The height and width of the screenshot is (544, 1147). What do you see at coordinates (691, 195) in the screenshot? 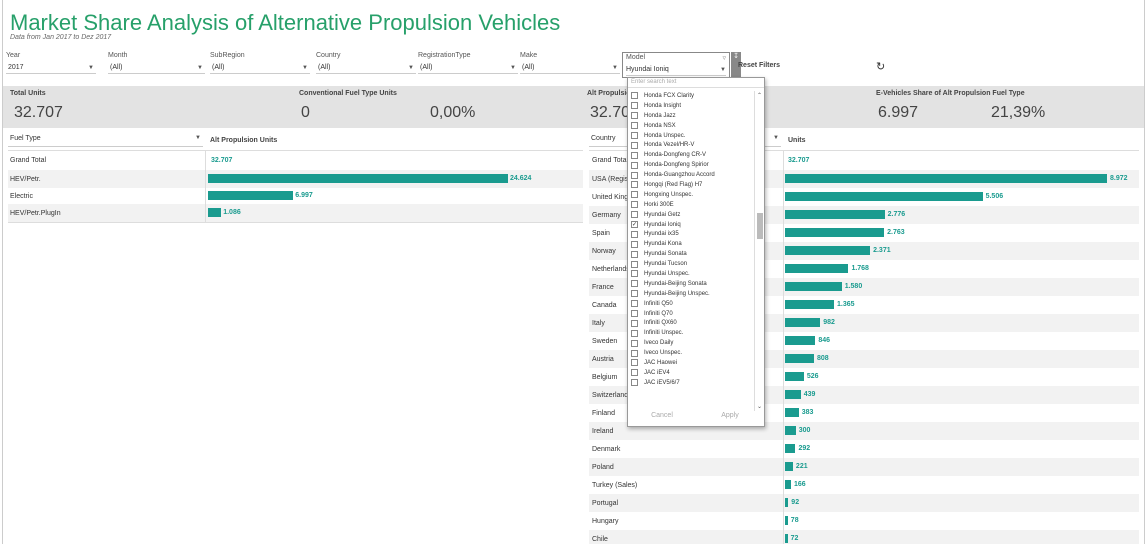
I see `model-option: Hongxing Unspec.` at bounding box center [691, 195].